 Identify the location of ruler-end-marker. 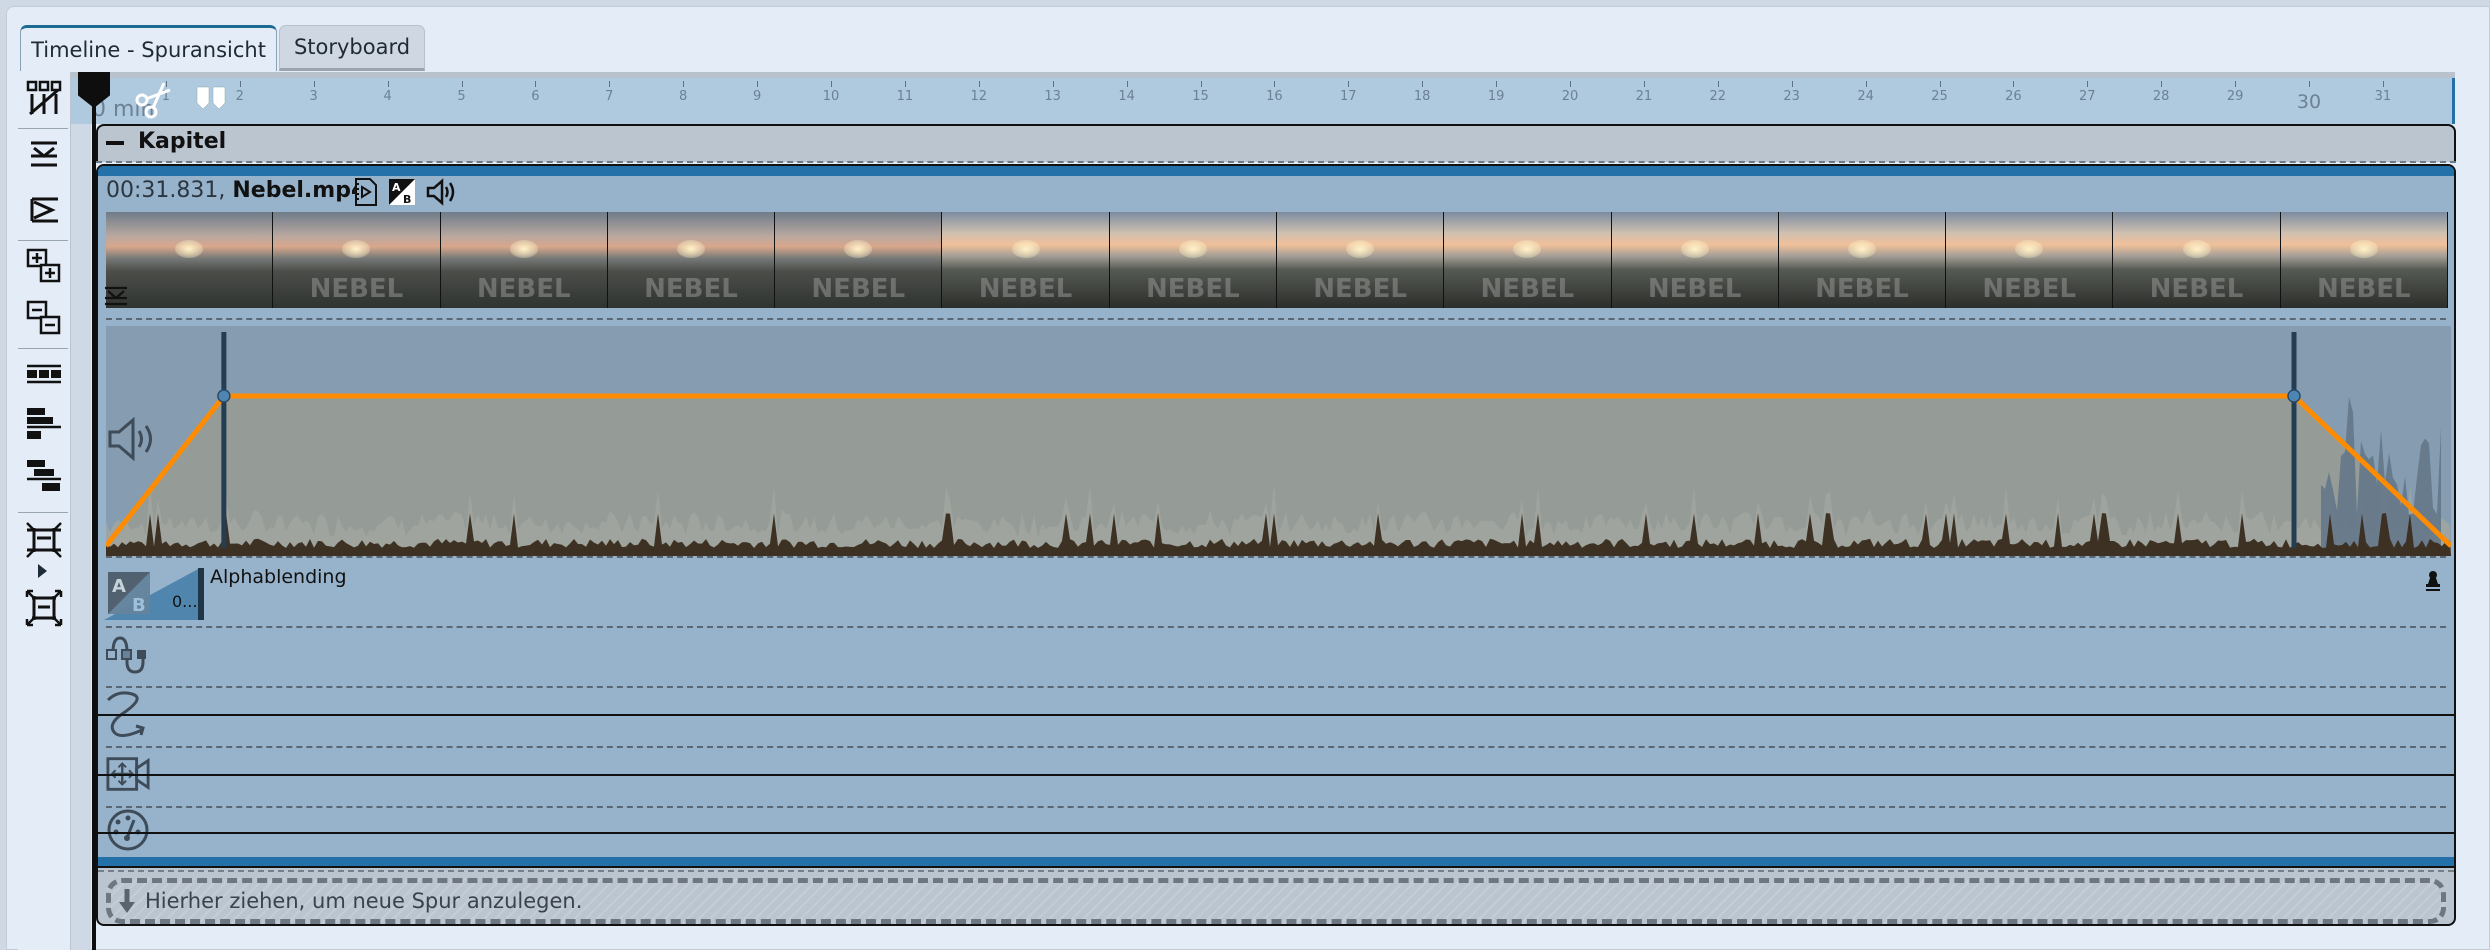
(2453, 101).